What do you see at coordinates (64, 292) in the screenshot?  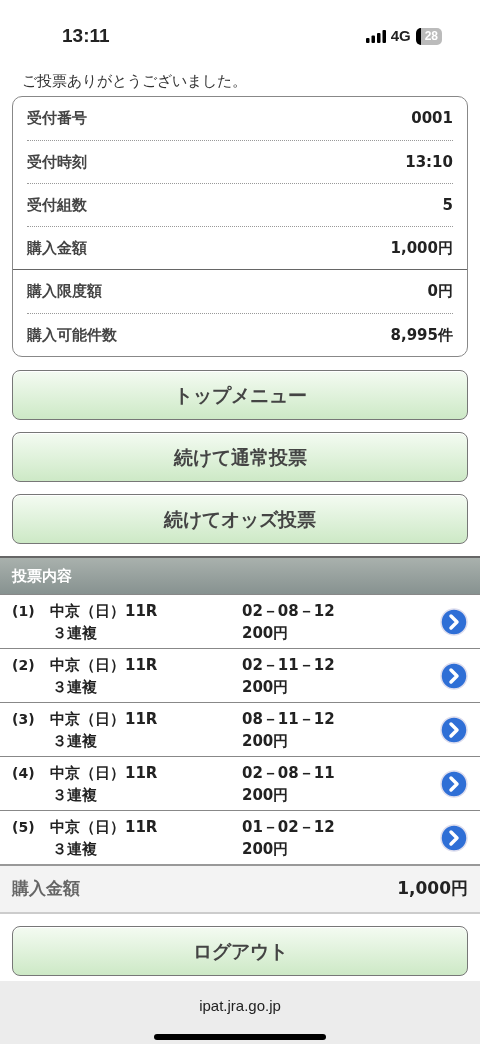 I see `receipt-label: 購入限度額` at bounding box center [64, 292].